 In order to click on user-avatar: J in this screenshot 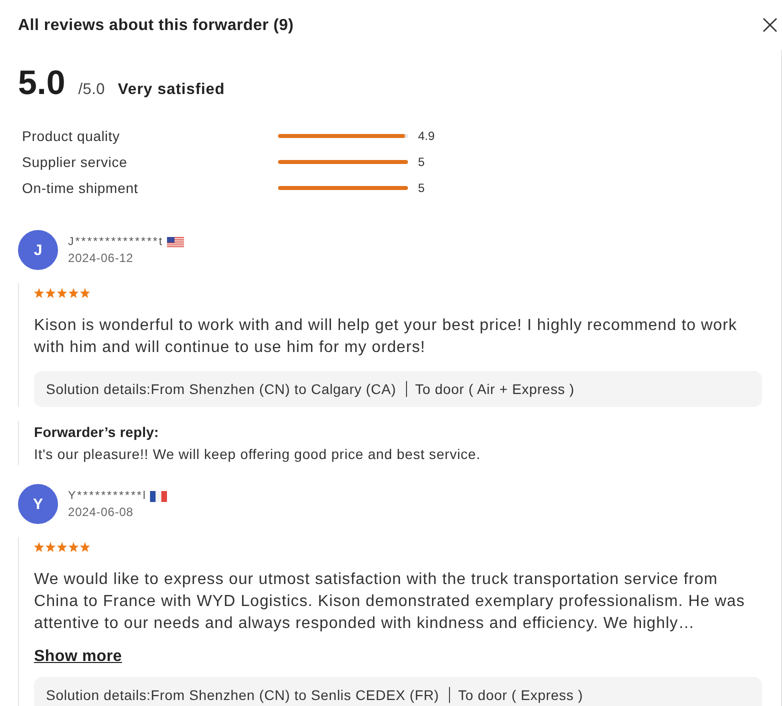, I will do `click(38, 250)`.